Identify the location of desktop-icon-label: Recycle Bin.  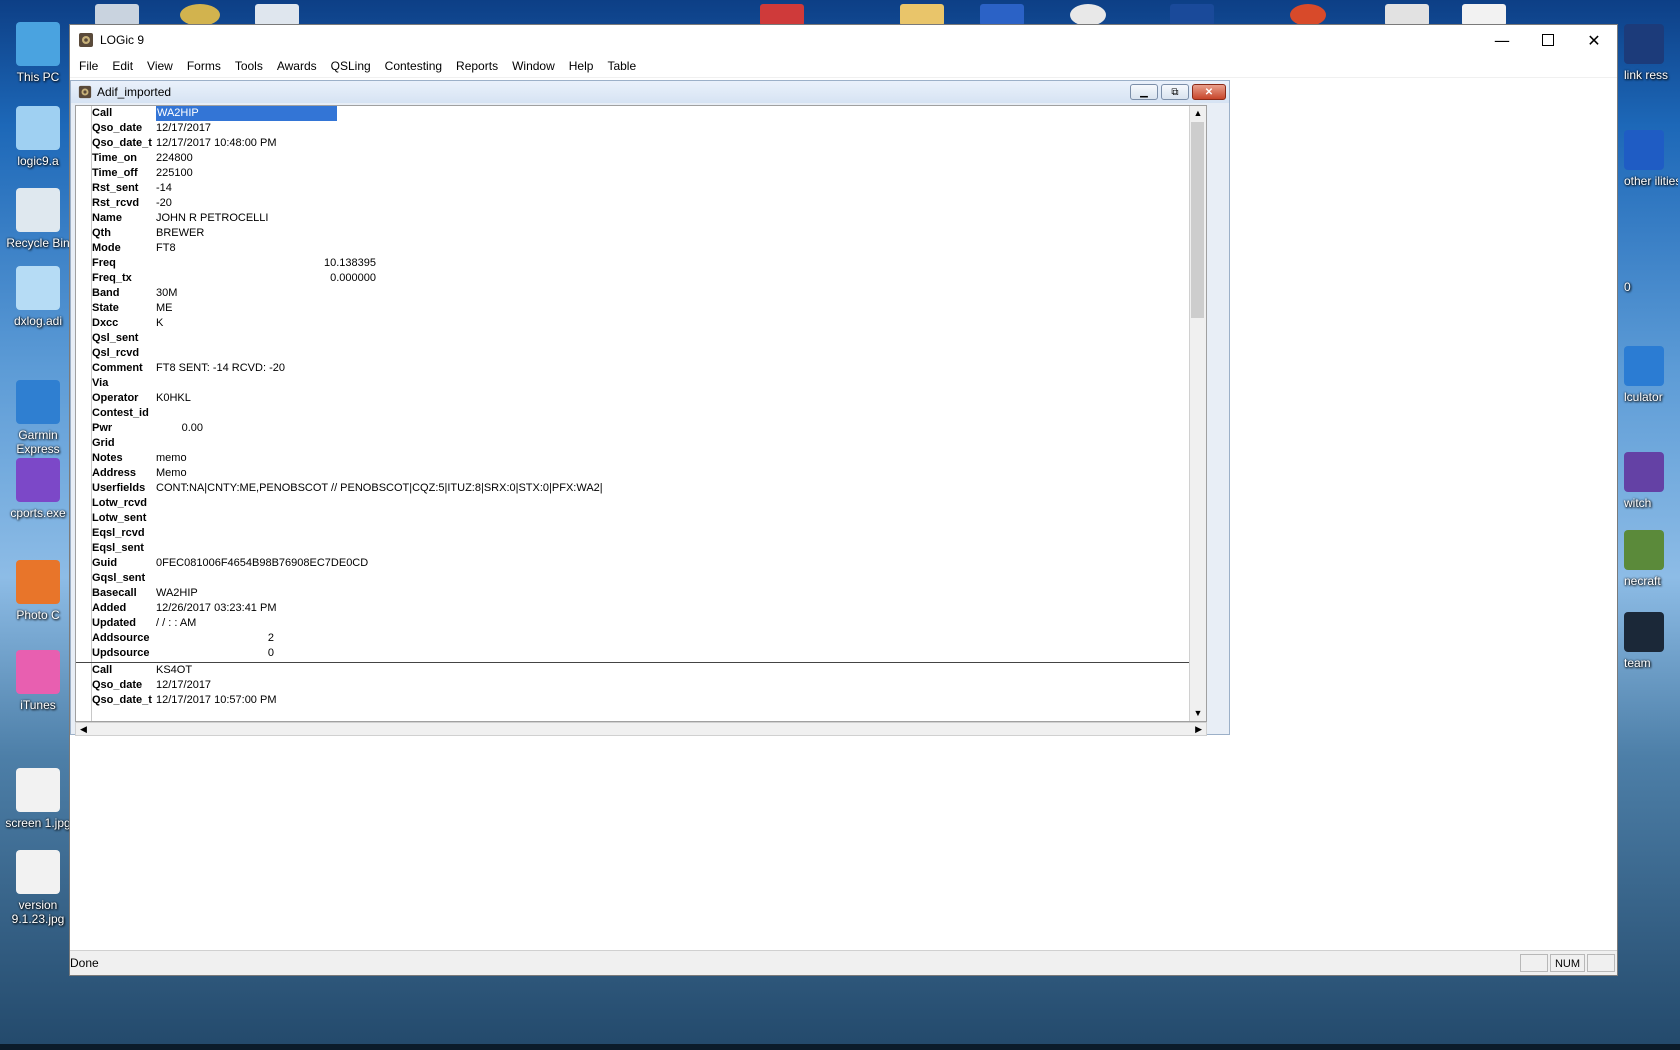
(38, 243).